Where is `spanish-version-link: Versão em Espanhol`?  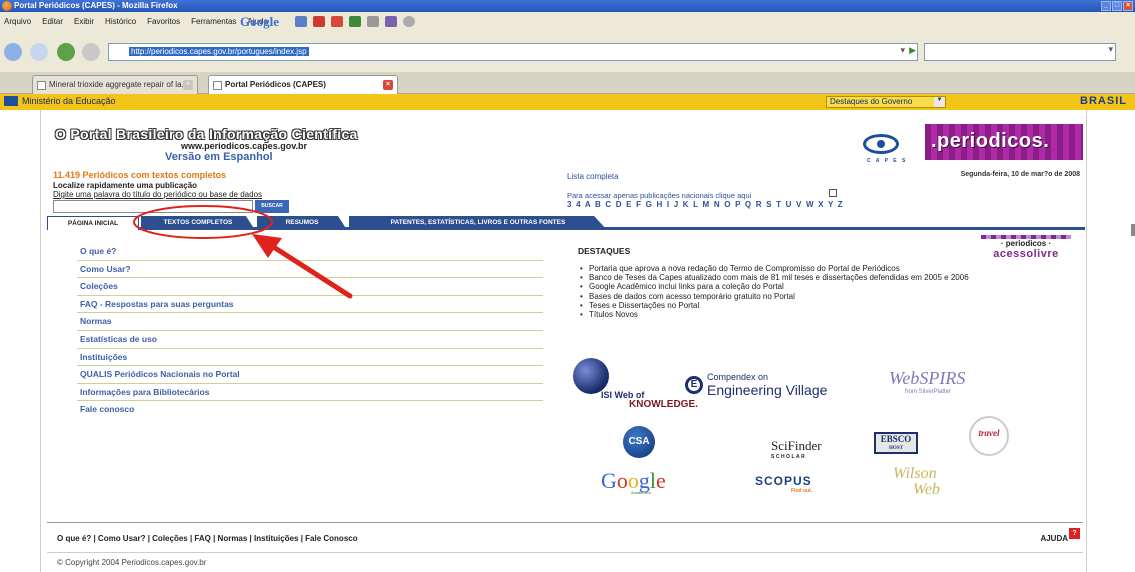
spanish-version-link: Versão em Espanhol is located at coordinates (219, 157).